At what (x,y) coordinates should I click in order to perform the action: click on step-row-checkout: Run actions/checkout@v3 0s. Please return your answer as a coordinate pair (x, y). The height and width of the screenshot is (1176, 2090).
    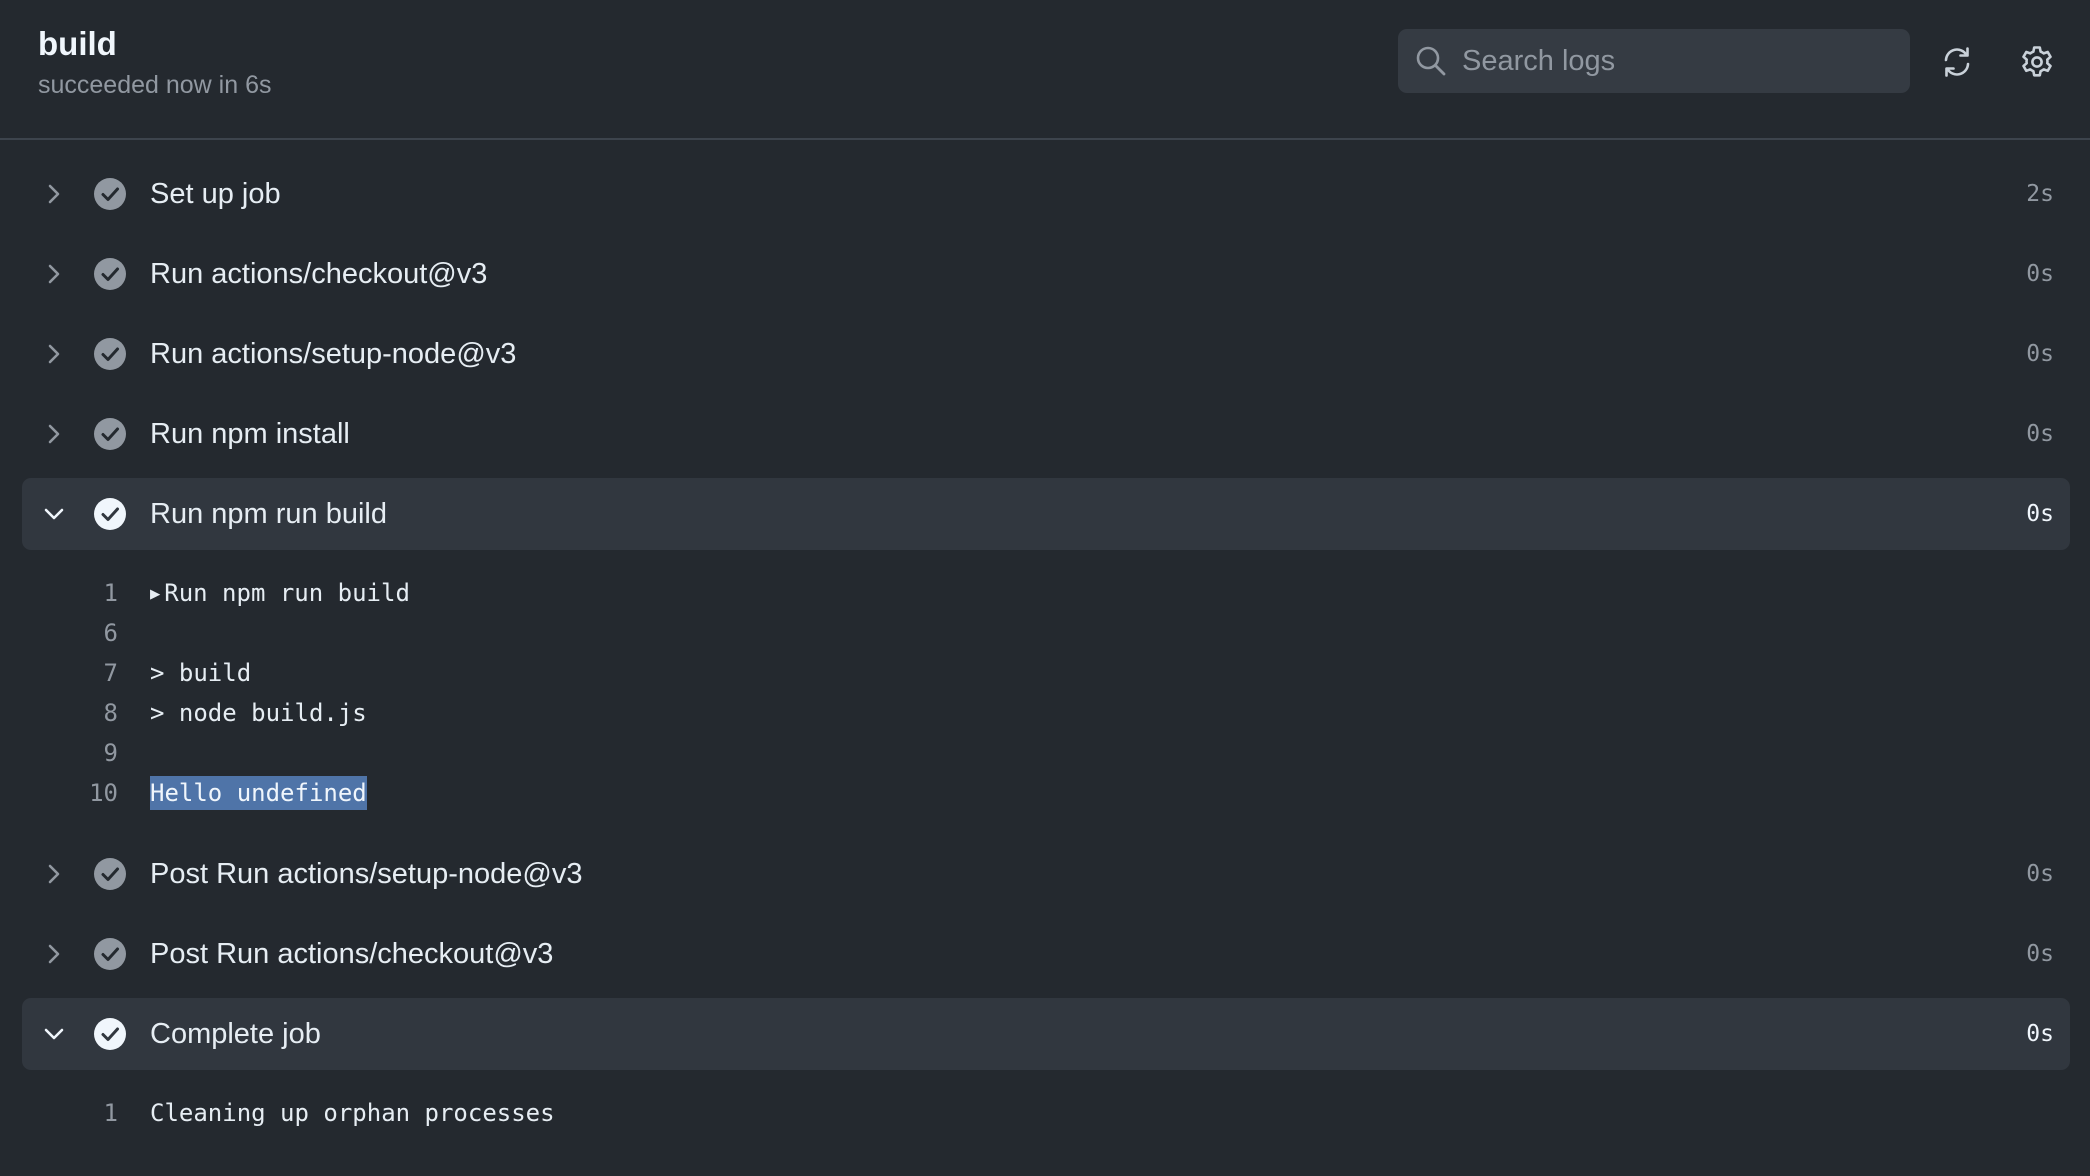
    Looking at the image, I should click on (1046, 274).